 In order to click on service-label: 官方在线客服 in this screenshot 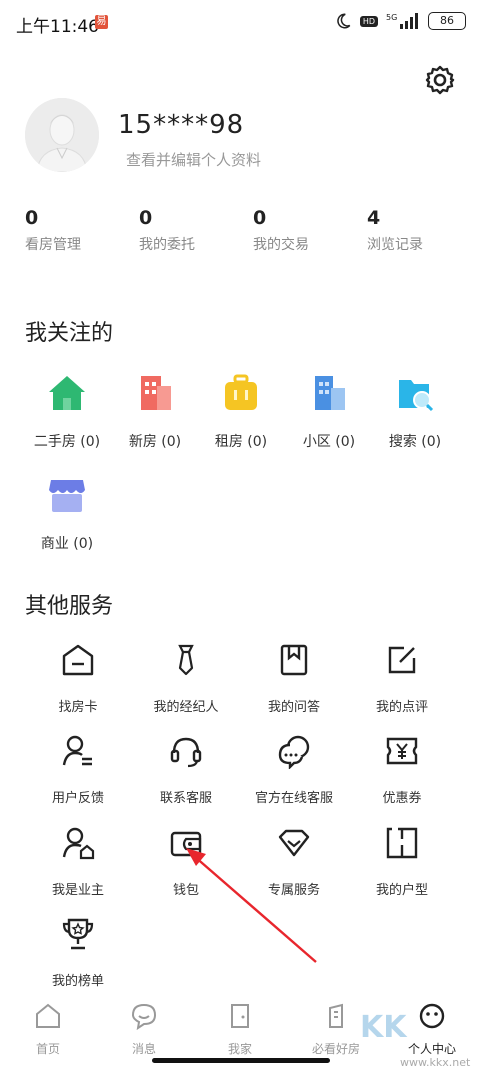, I will do `click(293, 798)`.